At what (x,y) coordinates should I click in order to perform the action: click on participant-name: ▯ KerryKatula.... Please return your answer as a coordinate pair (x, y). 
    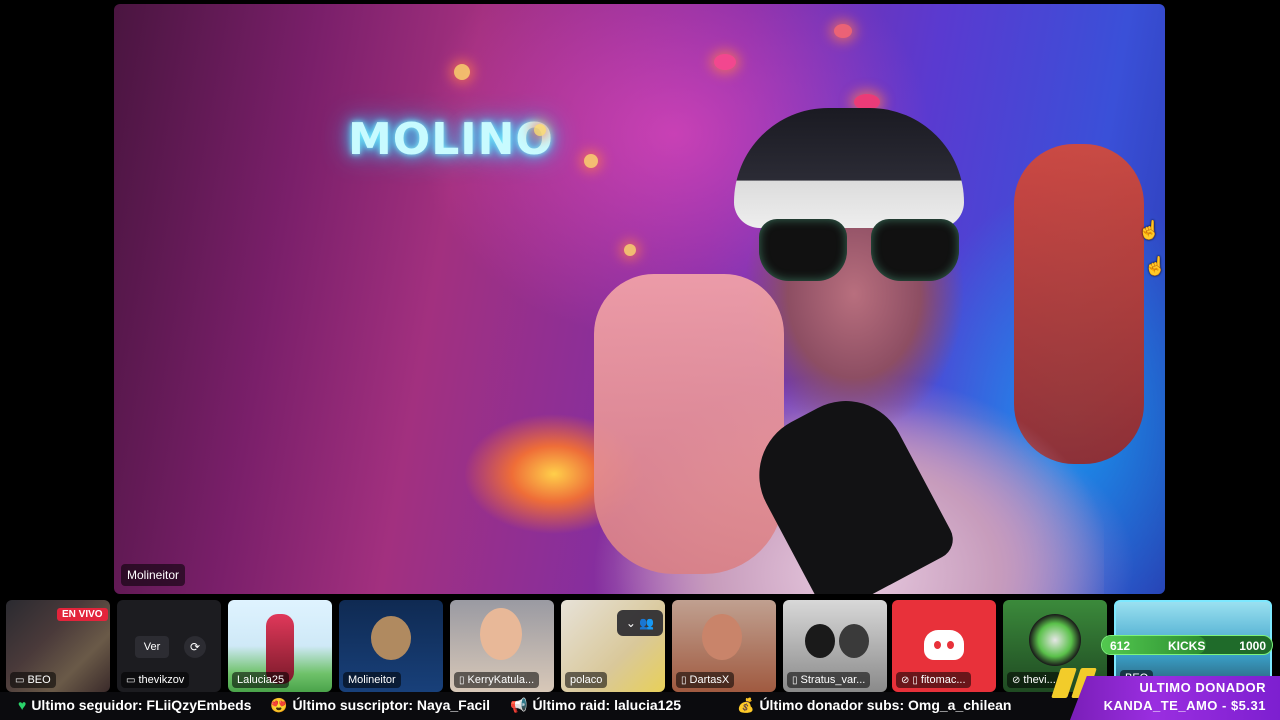
    Looking at the image, I should click on (497, 680).